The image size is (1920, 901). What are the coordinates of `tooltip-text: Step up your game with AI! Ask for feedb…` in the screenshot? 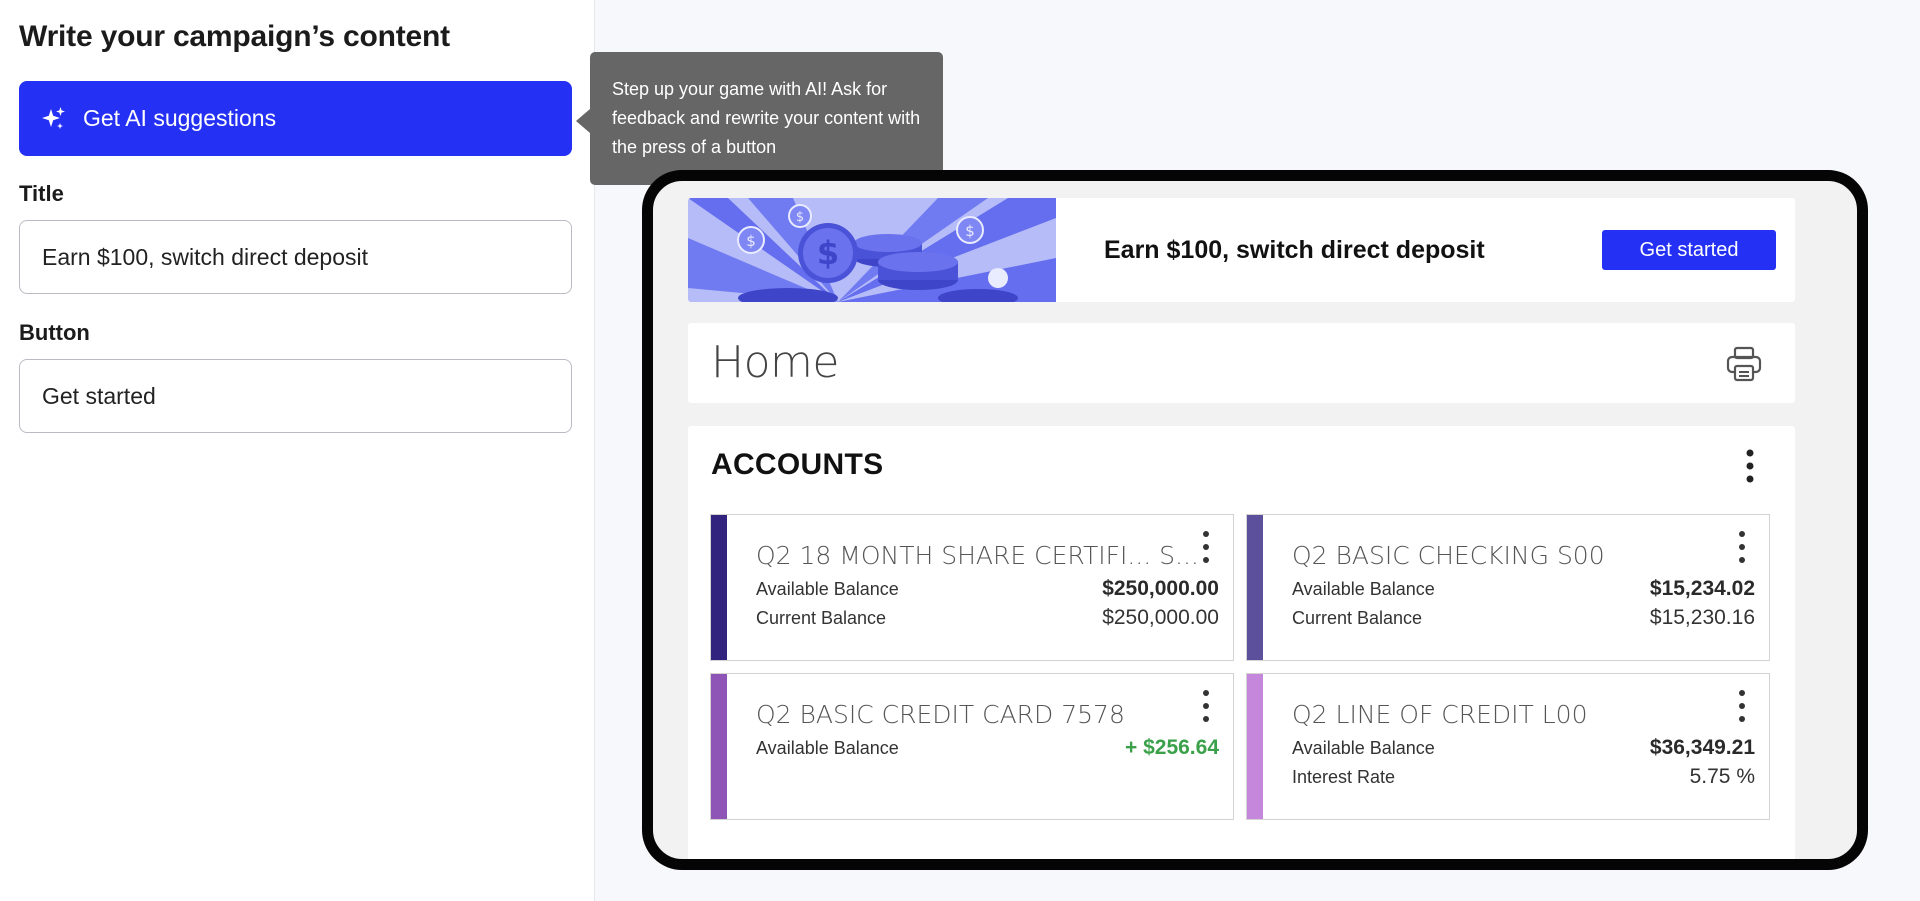 It's located at (766, 118).